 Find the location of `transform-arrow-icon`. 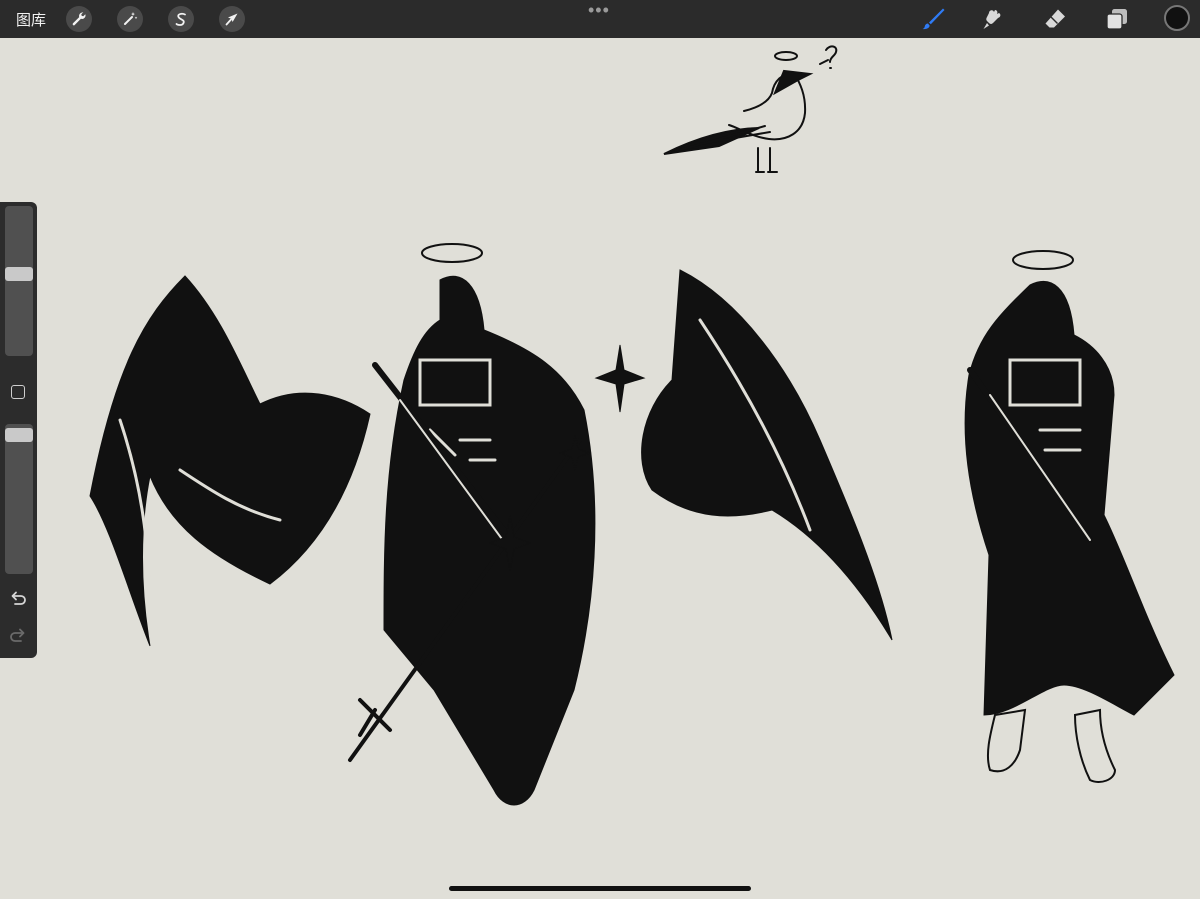

transform-arrow-icon is located at coordinates (231, 19).